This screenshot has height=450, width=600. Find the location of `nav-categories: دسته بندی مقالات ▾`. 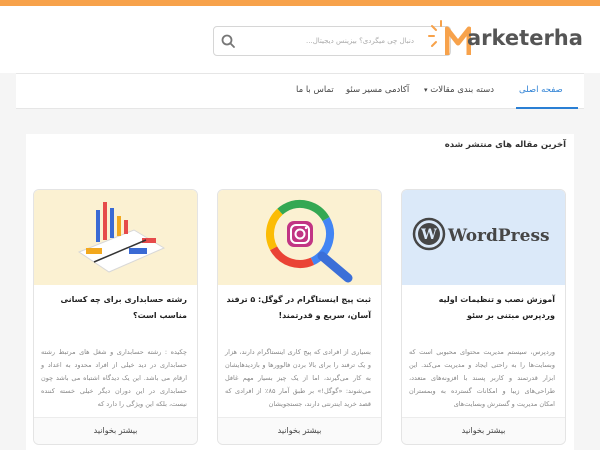

nav-categories: دسته بندی مقالات ▾ is located at coordinates (459, 90).